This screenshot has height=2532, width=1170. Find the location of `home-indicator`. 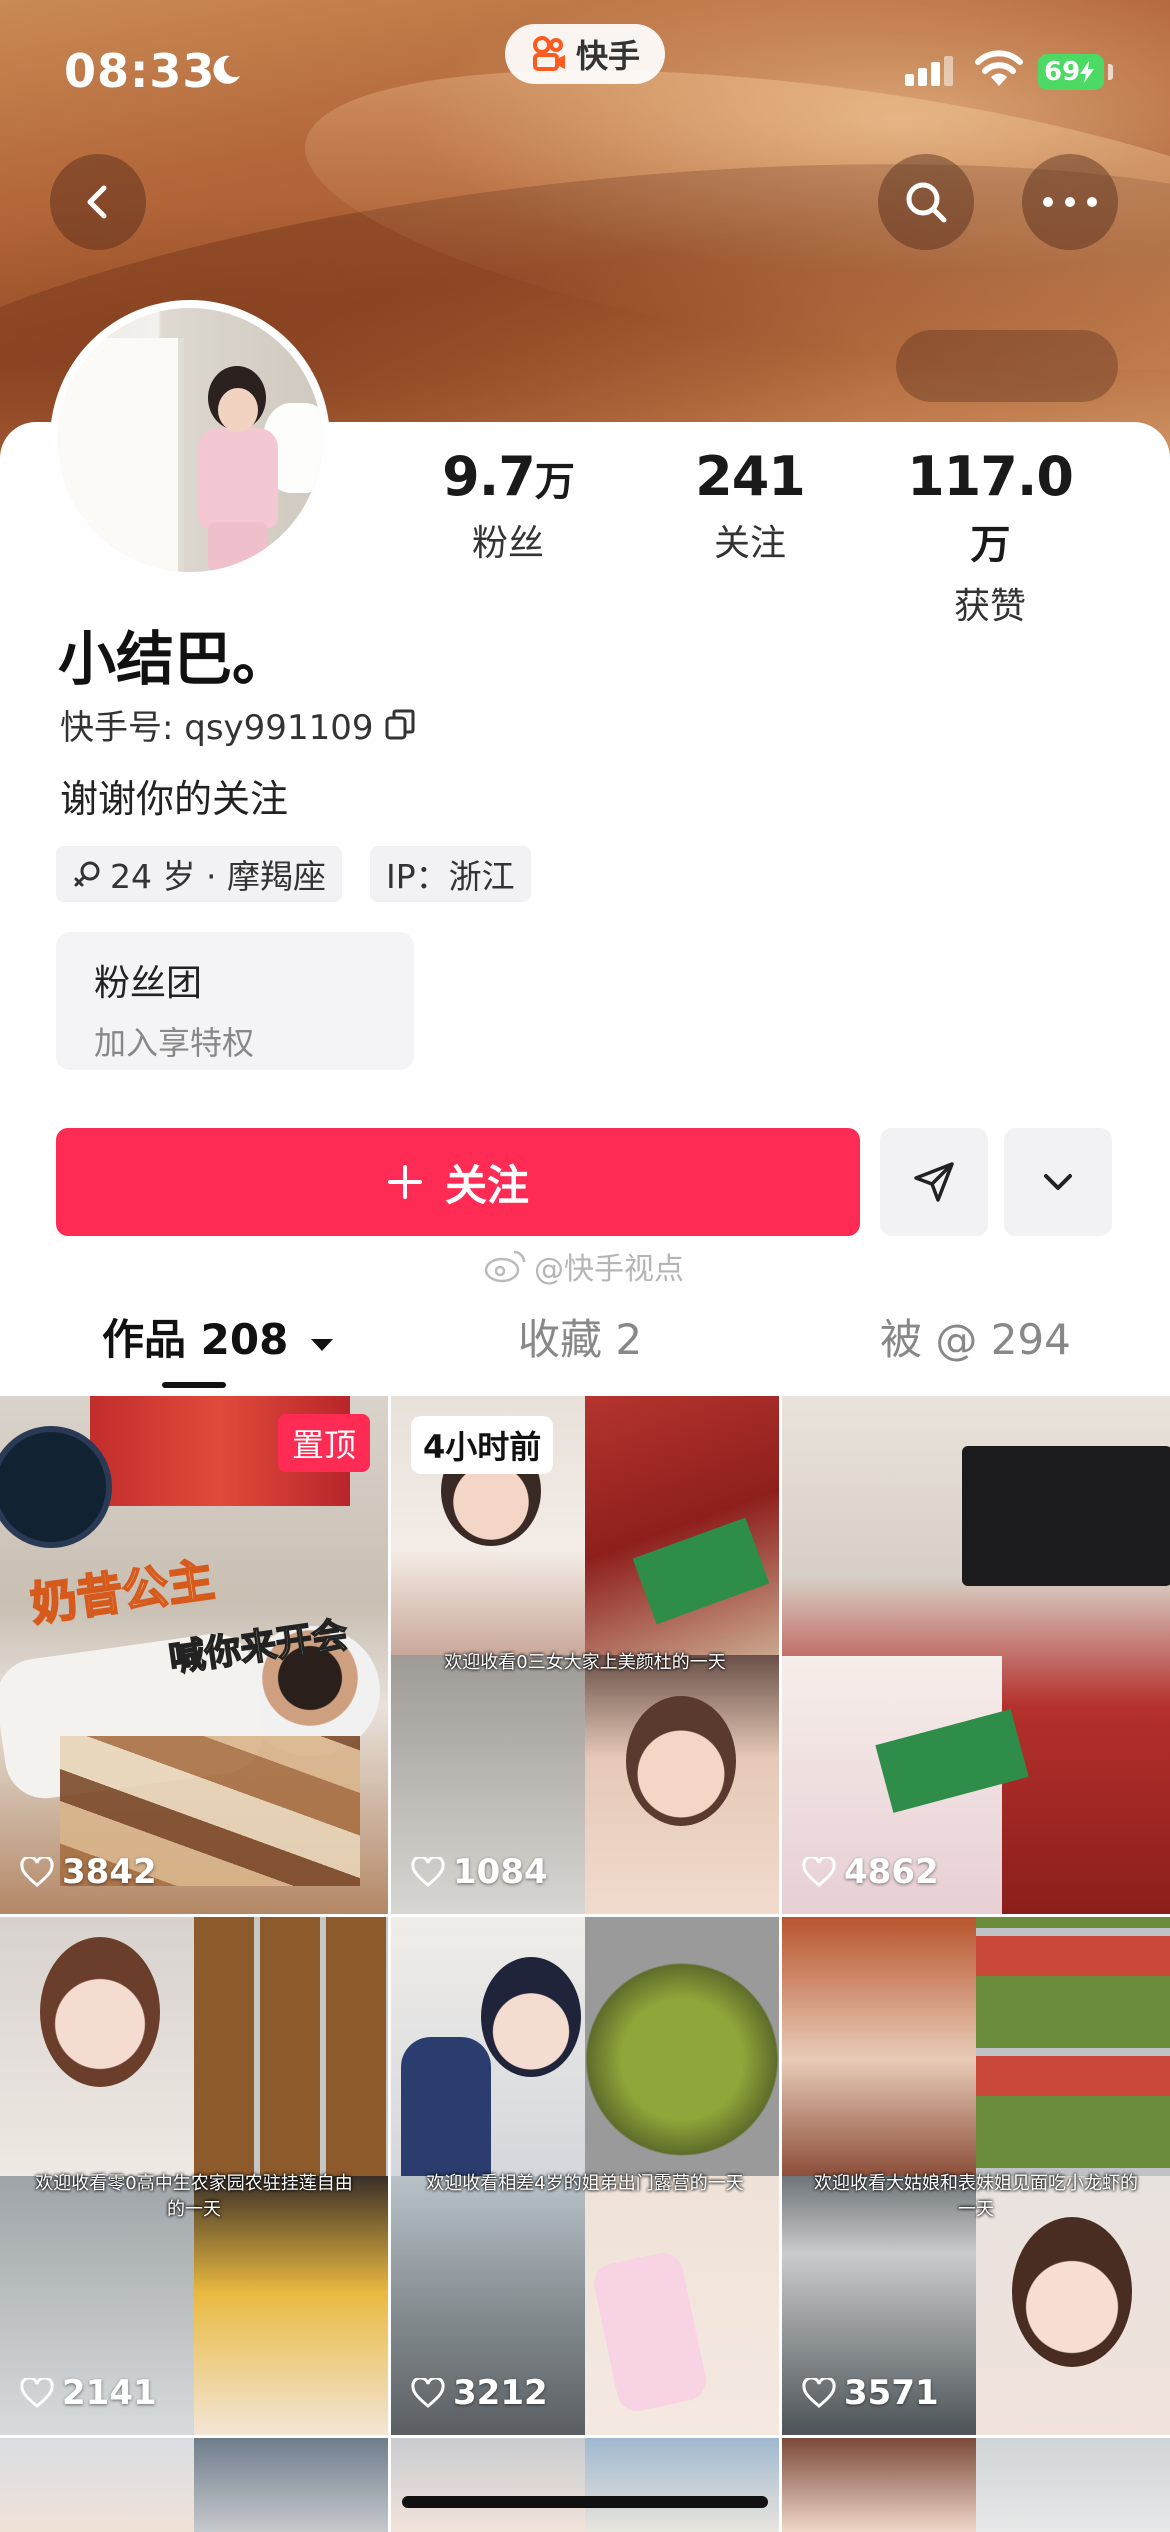

home-indicator is located at coordinates (585, 2502).